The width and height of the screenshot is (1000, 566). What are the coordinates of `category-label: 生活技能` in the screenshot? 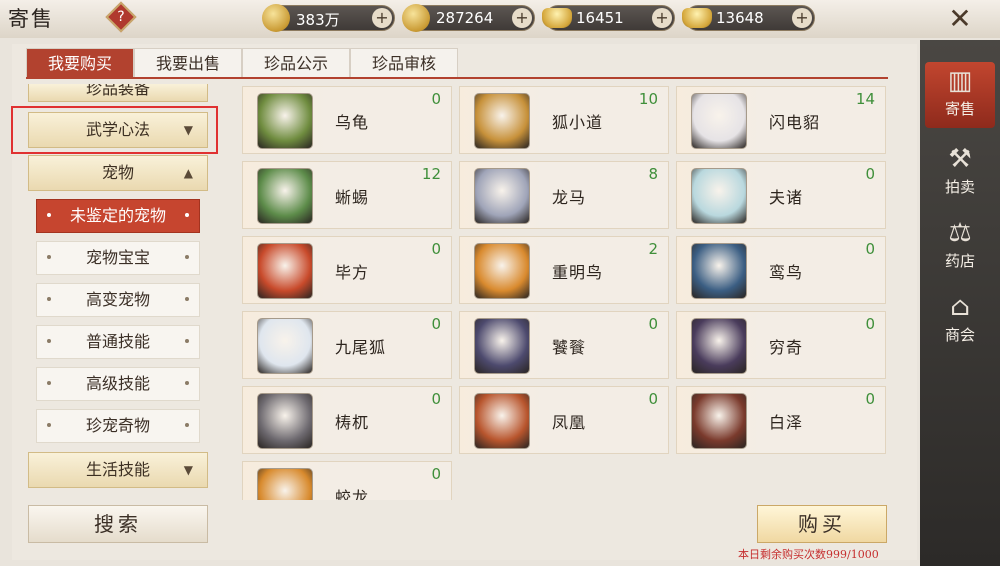 It's located at (117, 469).